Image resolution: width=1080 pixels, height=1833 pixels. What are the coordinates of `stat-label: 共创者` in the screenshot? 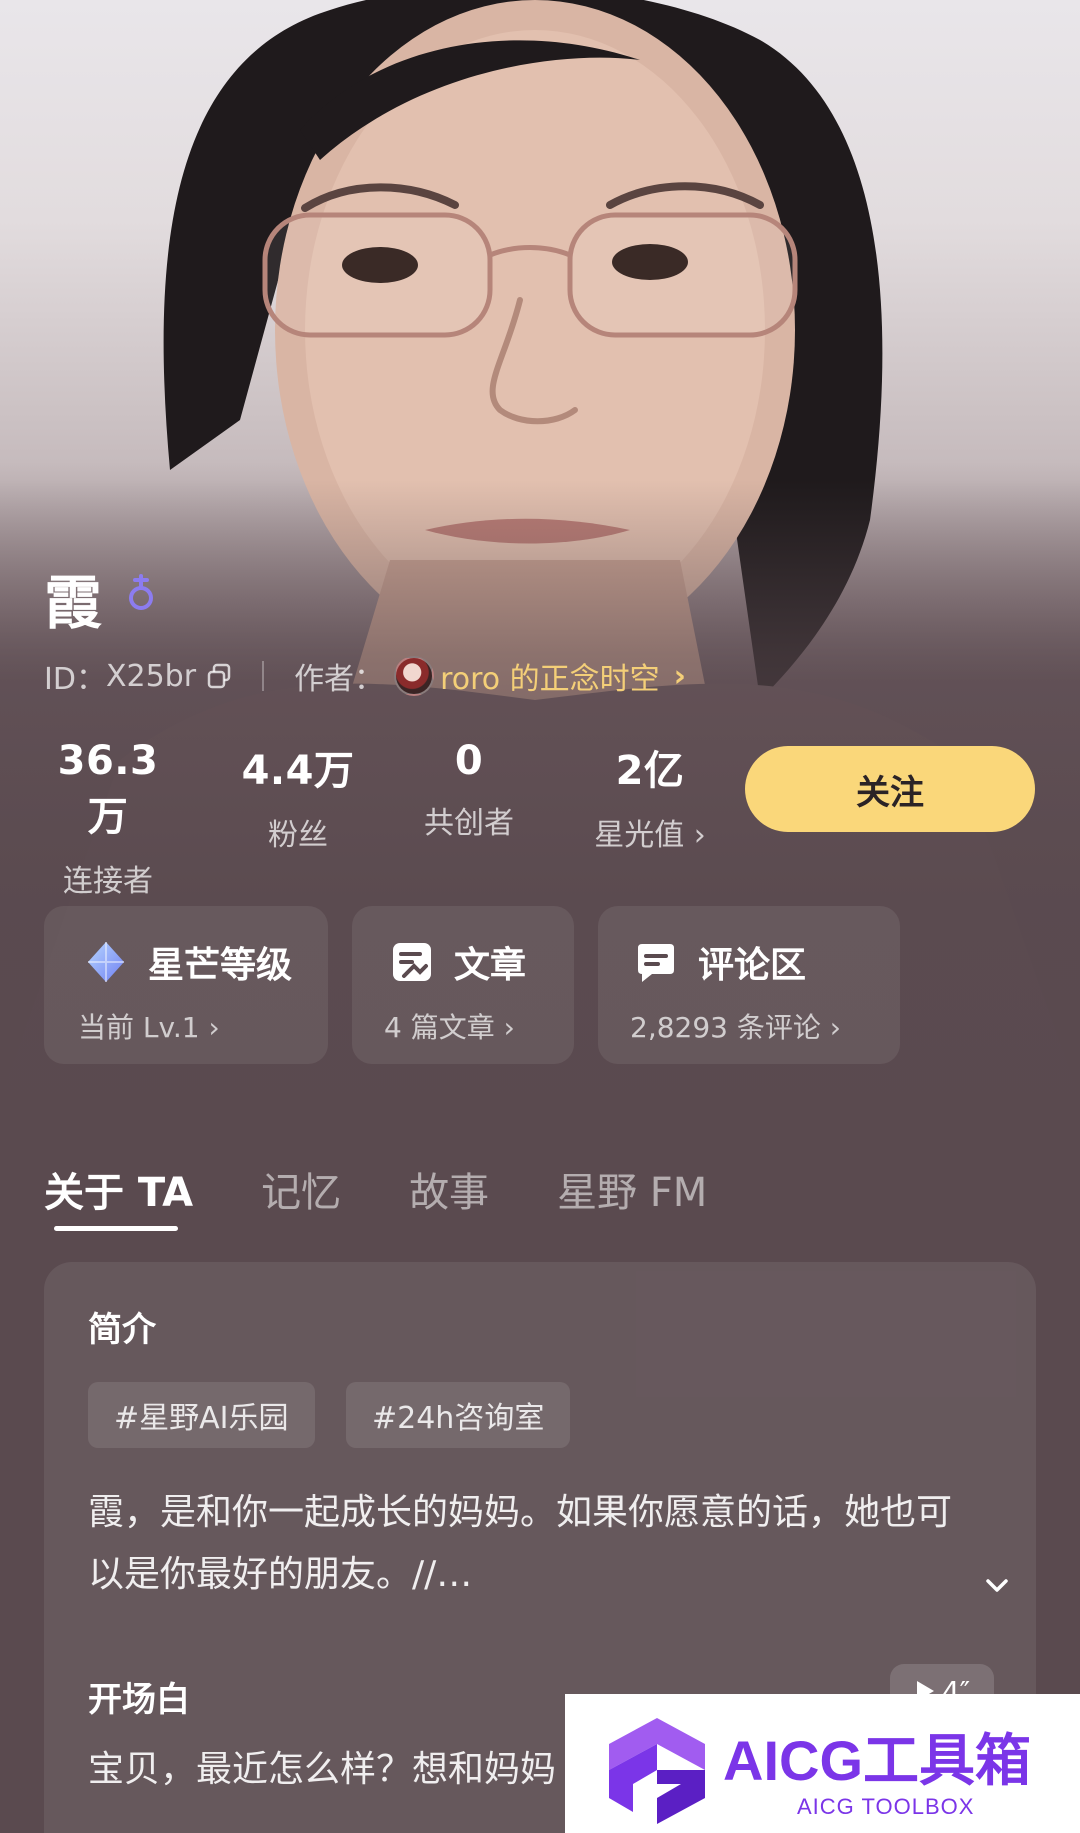 It's located at (469, 823).